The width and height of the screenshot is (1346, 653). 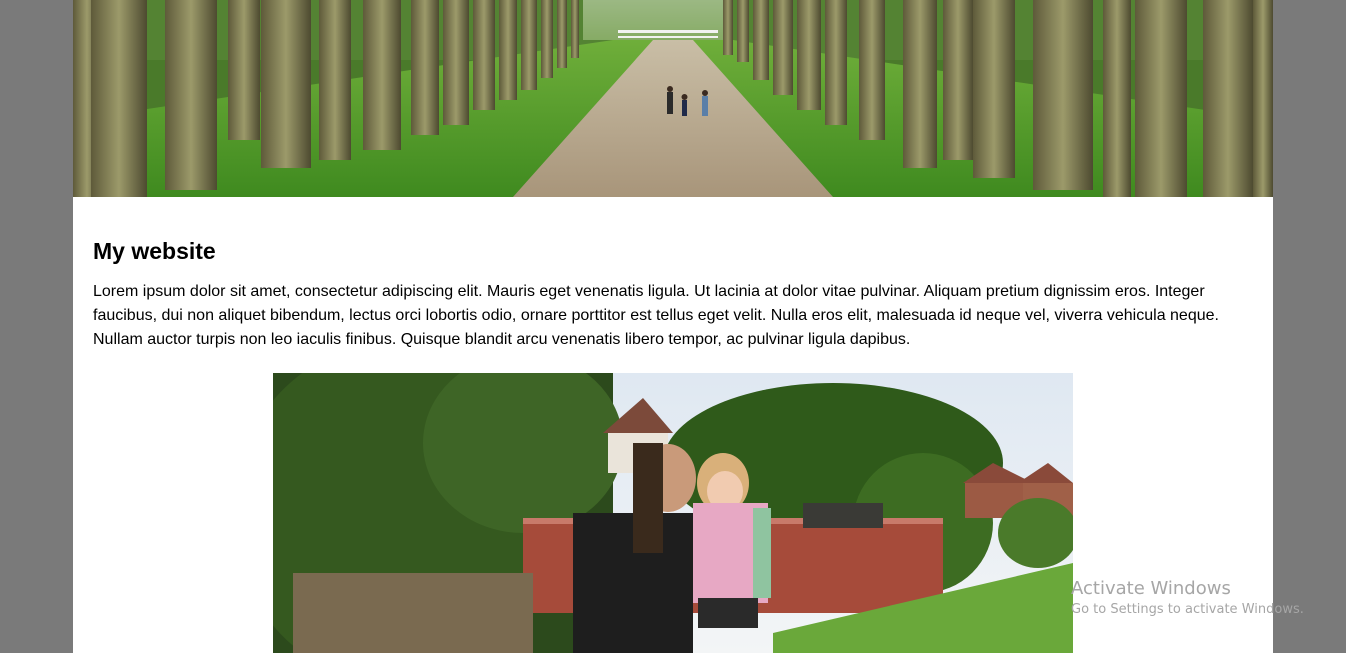 I want to click on page-title: My website, so click(x=154, y=251).